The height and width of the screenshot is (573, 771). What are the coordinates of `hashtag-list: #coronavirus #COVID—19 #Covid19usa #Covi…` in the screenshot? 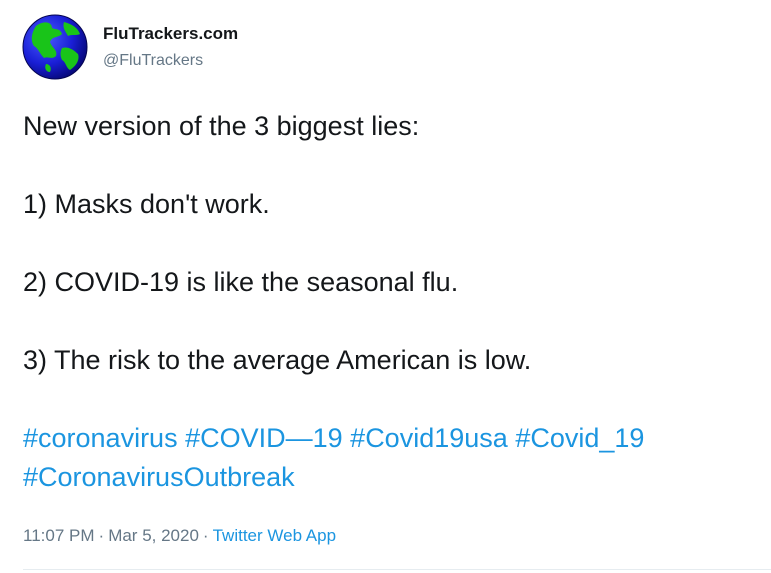 It's located at (393, 458).